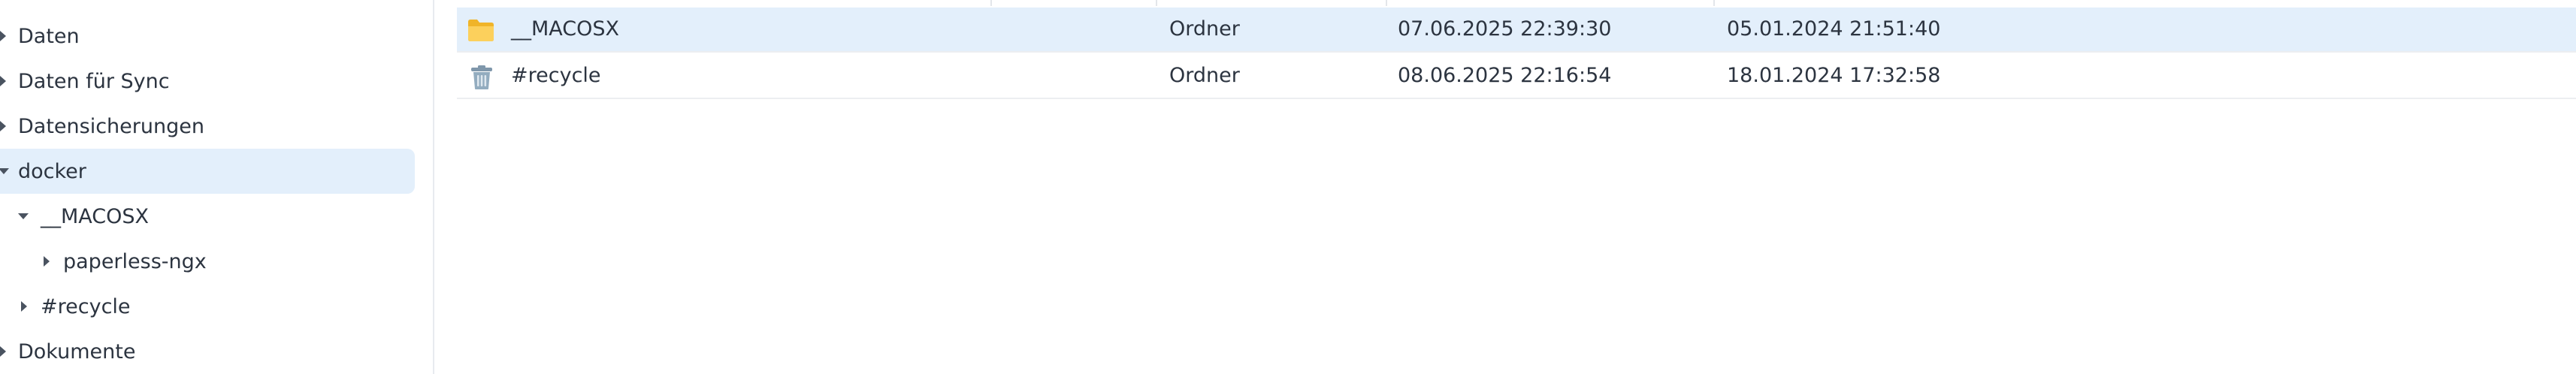  Describe the element at coordinates (482, 77) in the screenshot. I see `recycle-bin-icon` at that location.